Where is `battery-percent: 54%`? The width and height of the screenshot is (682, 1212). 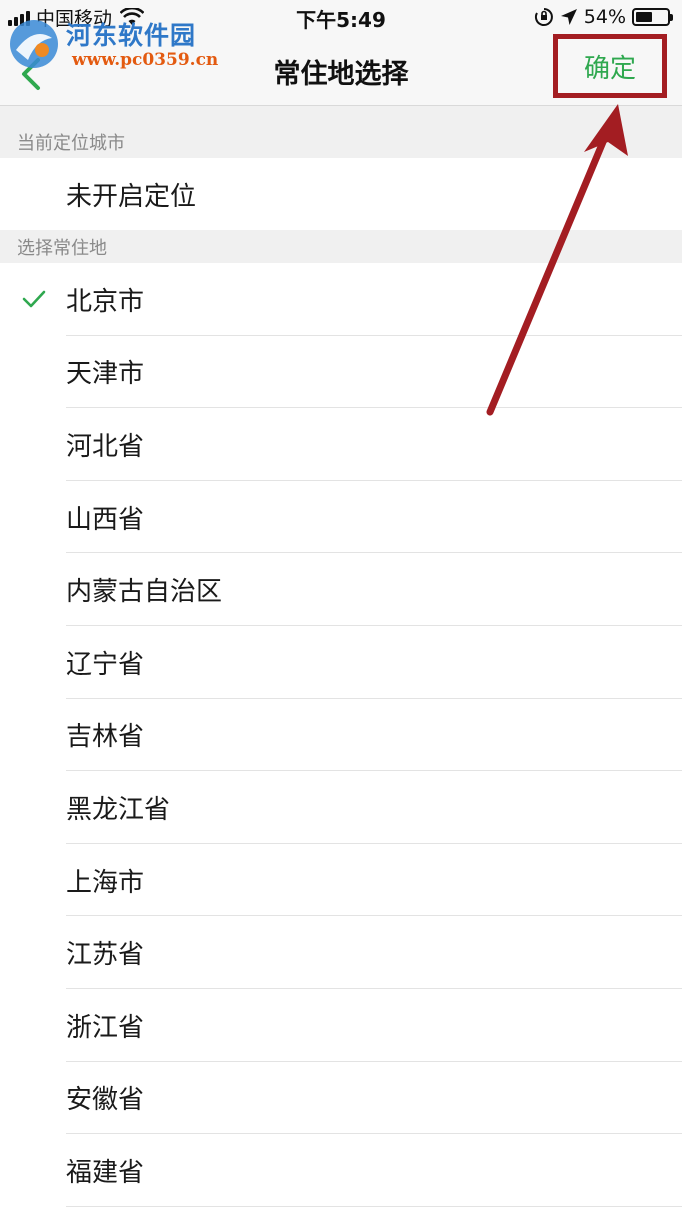 battery-percent: 54% is located at coordinates (604, 17).